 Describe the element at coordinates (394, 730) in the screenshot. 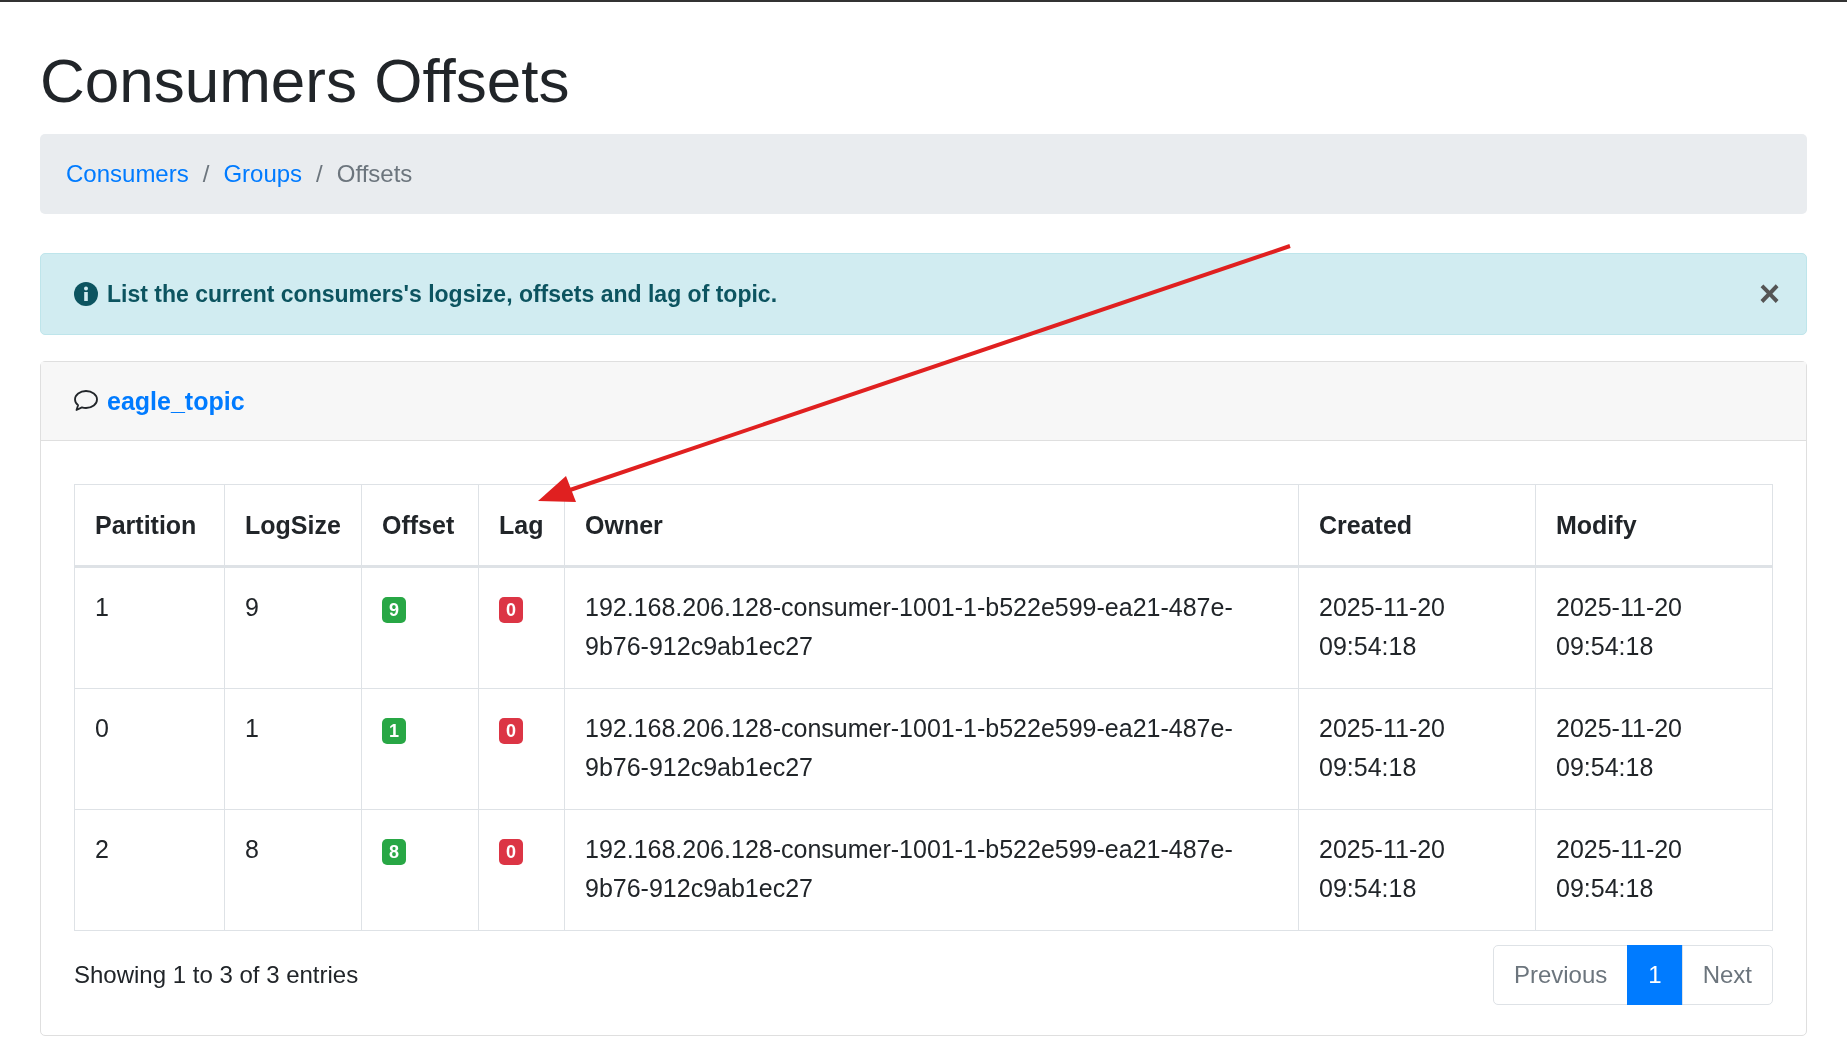

I see `count-badge: 1` at that location.